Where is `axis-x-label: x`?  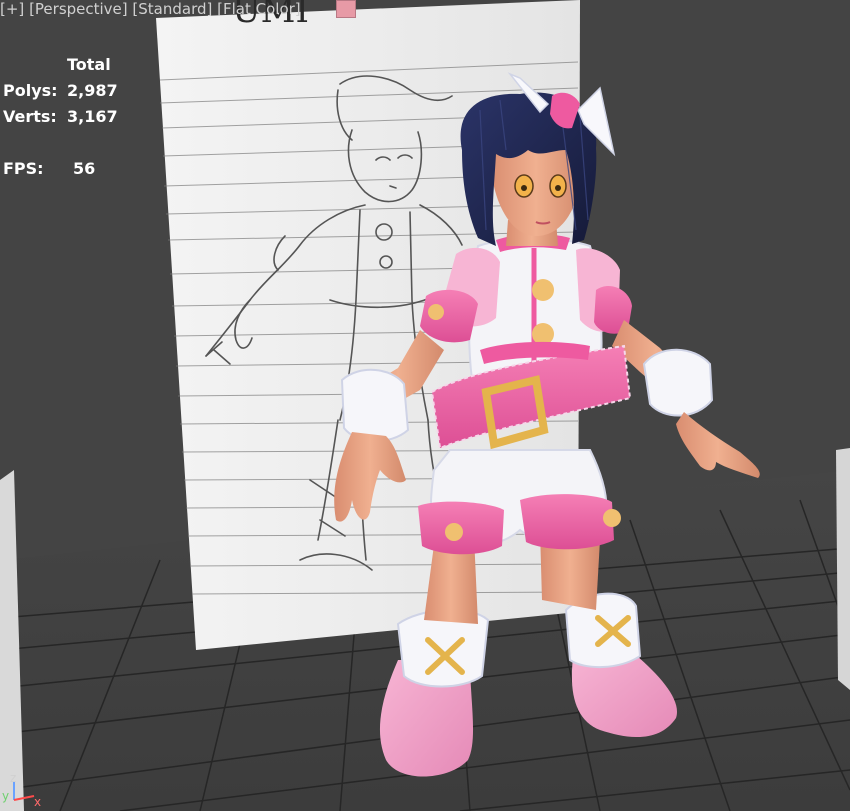 axis-x-label: x is located at coordinates (37, 802).